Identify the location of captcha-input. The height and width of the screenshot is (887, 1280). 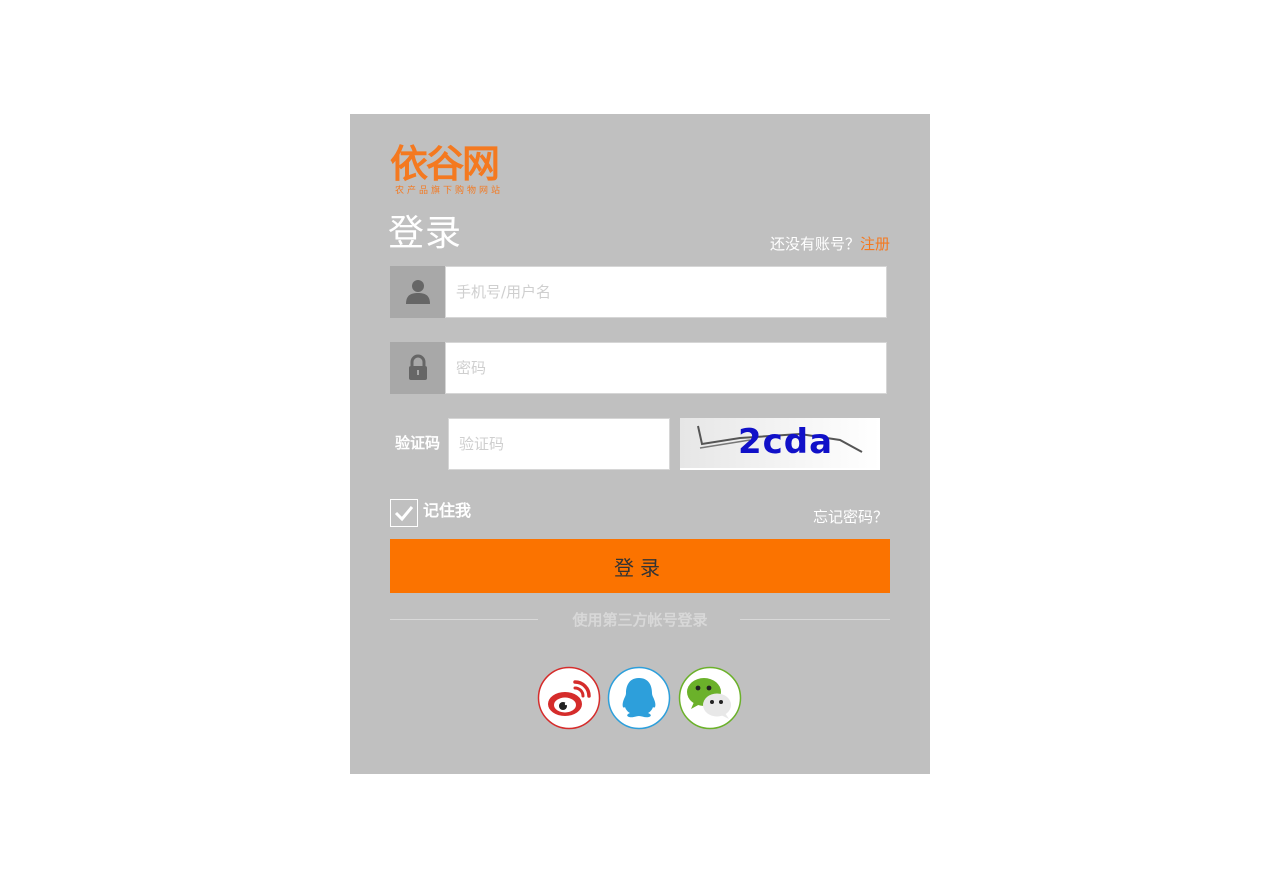
(559, 444).